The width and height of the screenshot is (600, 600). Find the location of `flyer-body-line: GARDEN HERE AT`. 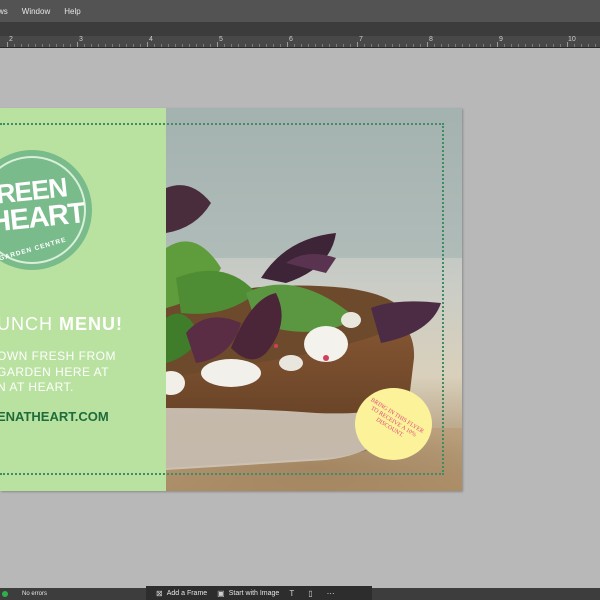

flyer-body-line: GARDEN HERE AT is located at coordinates (54, 372).